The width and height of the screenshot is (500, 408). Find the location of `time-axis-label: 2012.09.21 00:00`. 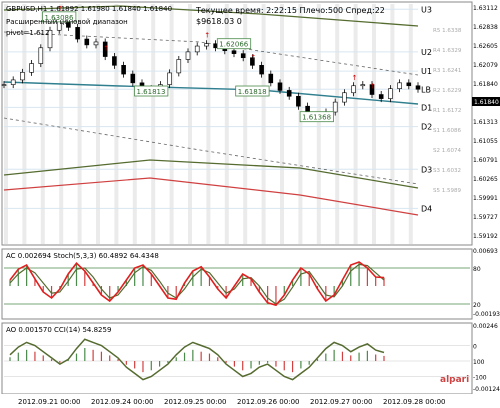

time-axis-label: 2012.09.21 00:00 is located at coordinates (49, 402).